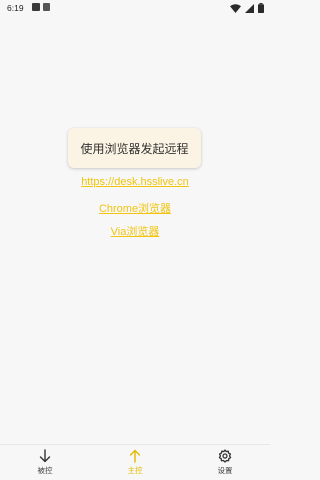 This screenshot has height=480, width=320. I want to click on status-bar: 6:19, so click(135, 8).